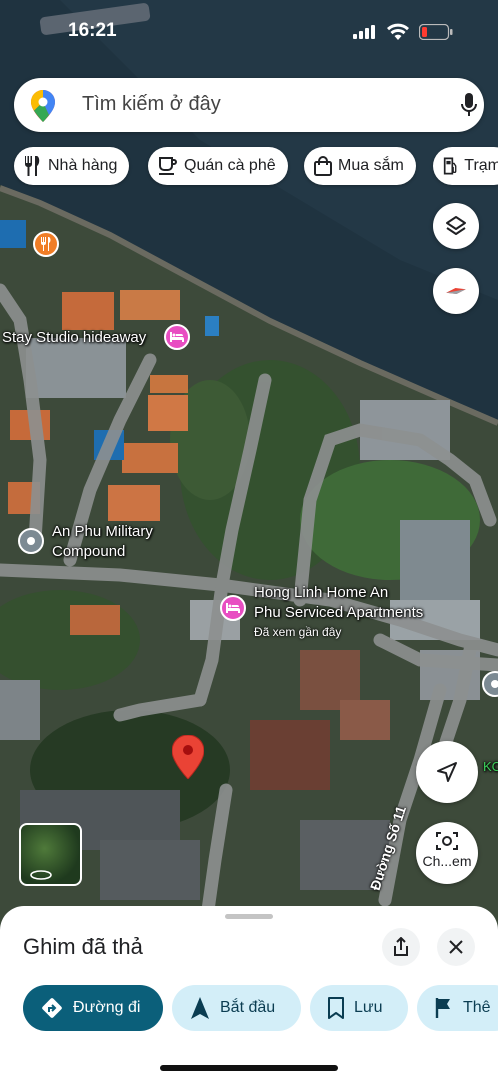 The height and width of the screenshot is (1080, 498). I want to click on start-button: Bắt đầu, so click(236, 1008).